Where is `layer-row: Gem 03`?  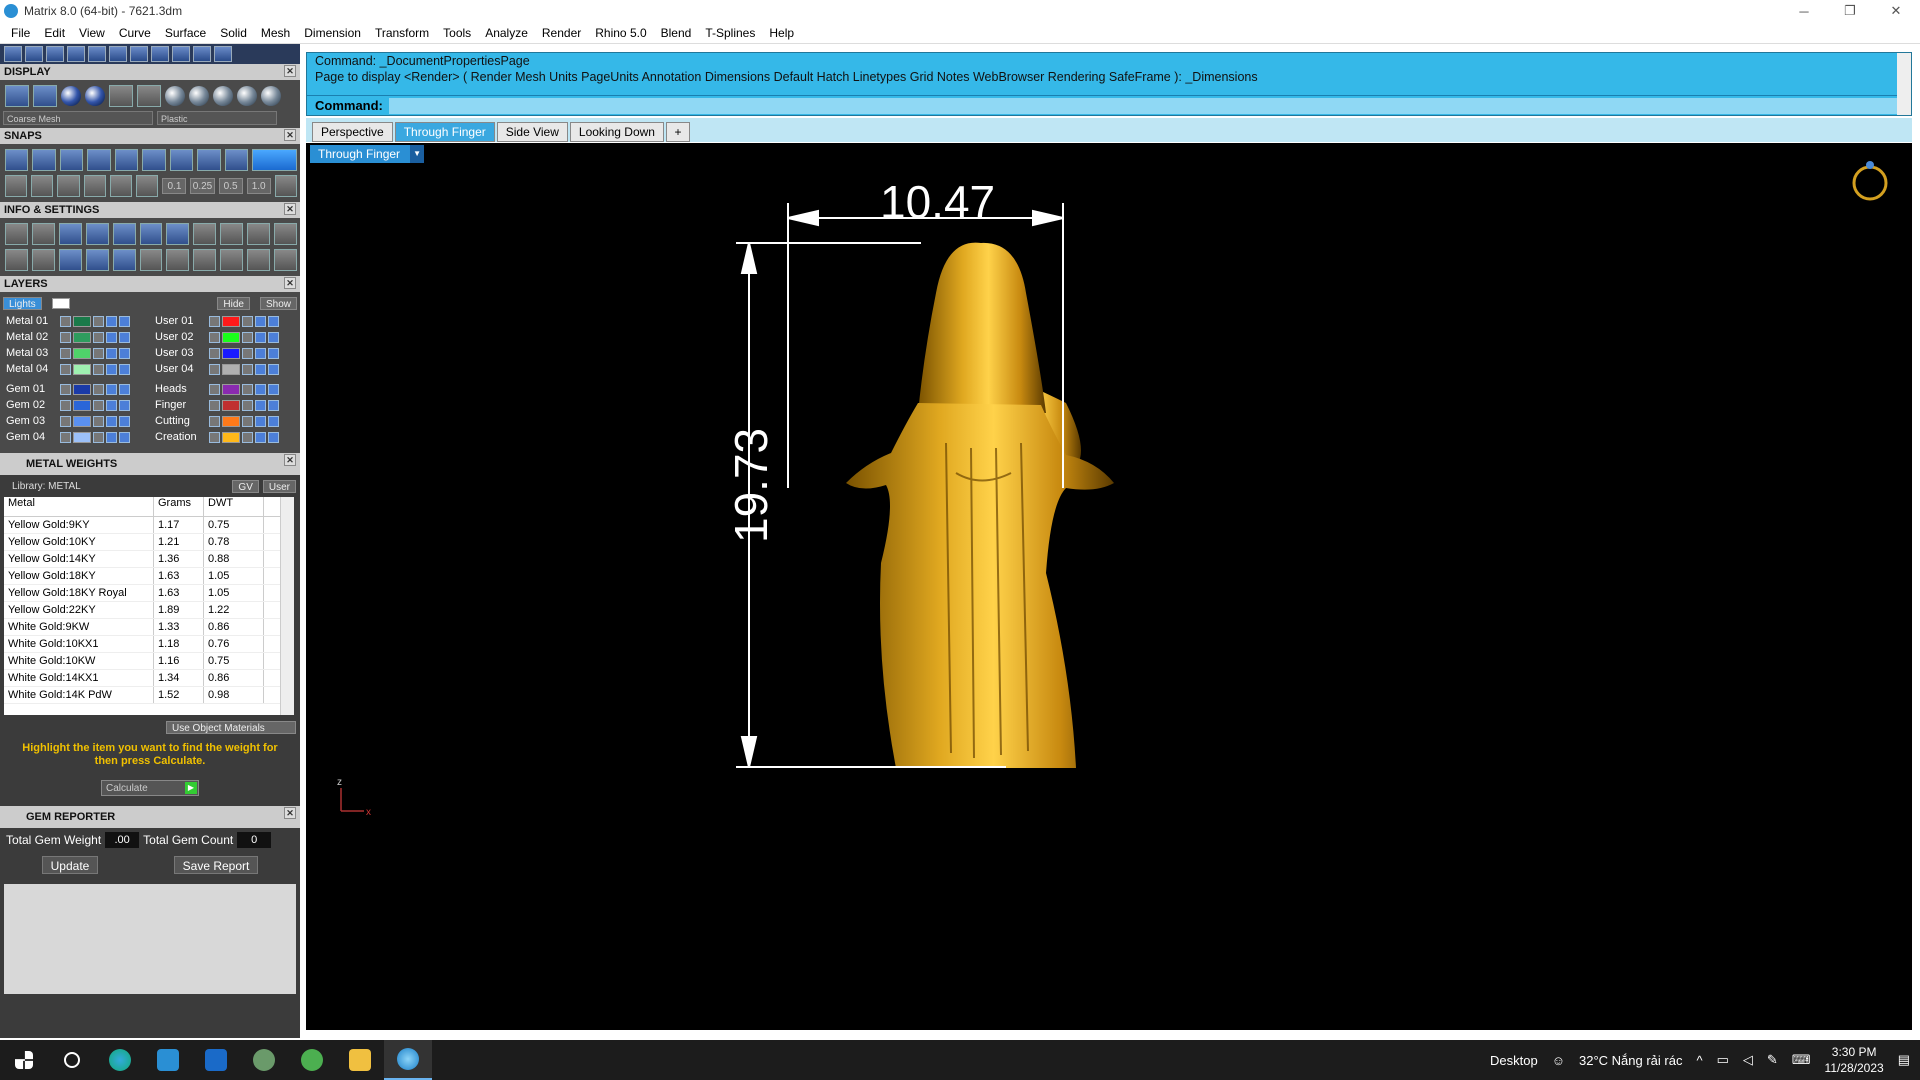
layer-row: Gem 03 is located at coordinates (75, 421).